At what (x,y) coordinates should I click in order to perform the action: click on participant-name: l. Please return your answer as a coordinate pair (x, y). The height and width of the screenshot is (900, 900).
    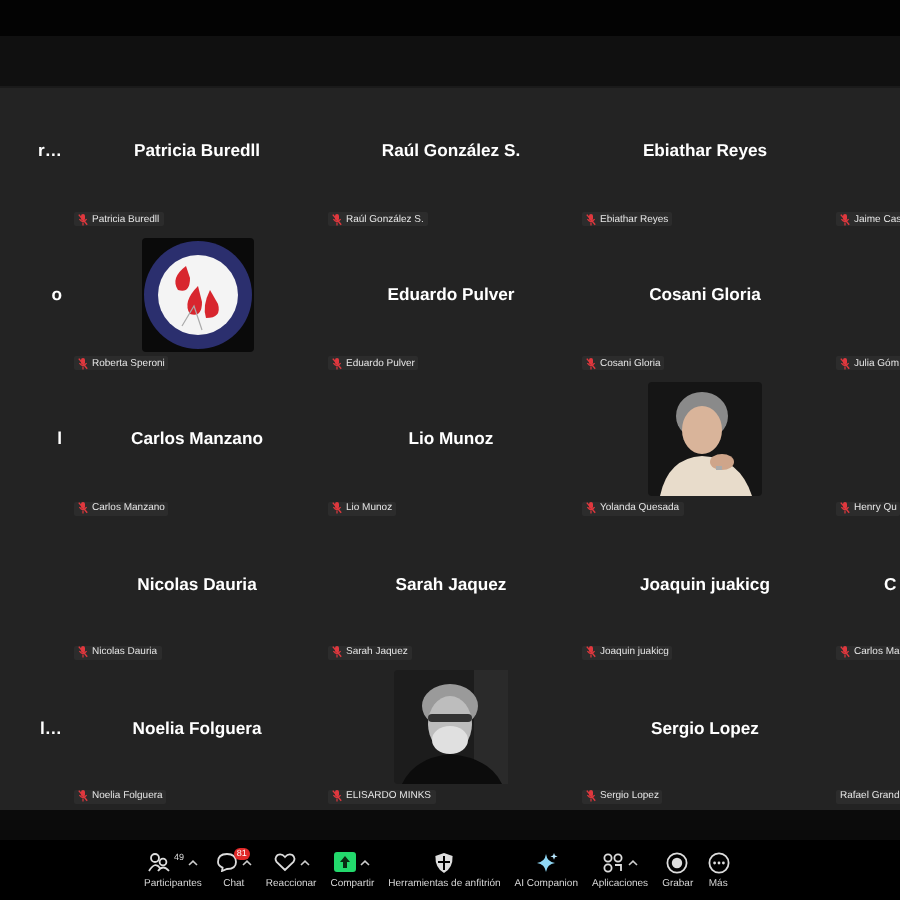
    Looking at the image, I should click on (59, 438).